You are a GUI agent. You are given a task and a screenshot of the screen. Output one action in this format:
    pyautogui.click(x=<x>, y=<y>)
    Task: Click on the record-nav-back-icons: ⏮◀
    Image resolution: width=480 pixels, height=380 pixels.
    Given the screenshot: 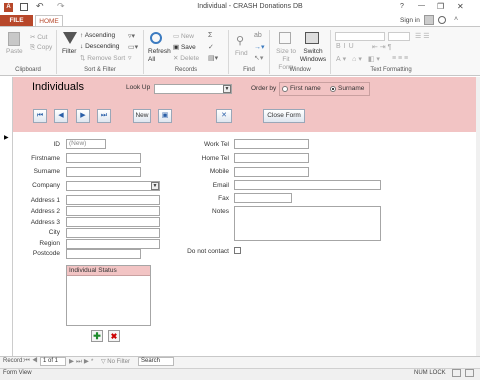 What is the action you would take?
    pyautogui.click(x=32, y=361)
    